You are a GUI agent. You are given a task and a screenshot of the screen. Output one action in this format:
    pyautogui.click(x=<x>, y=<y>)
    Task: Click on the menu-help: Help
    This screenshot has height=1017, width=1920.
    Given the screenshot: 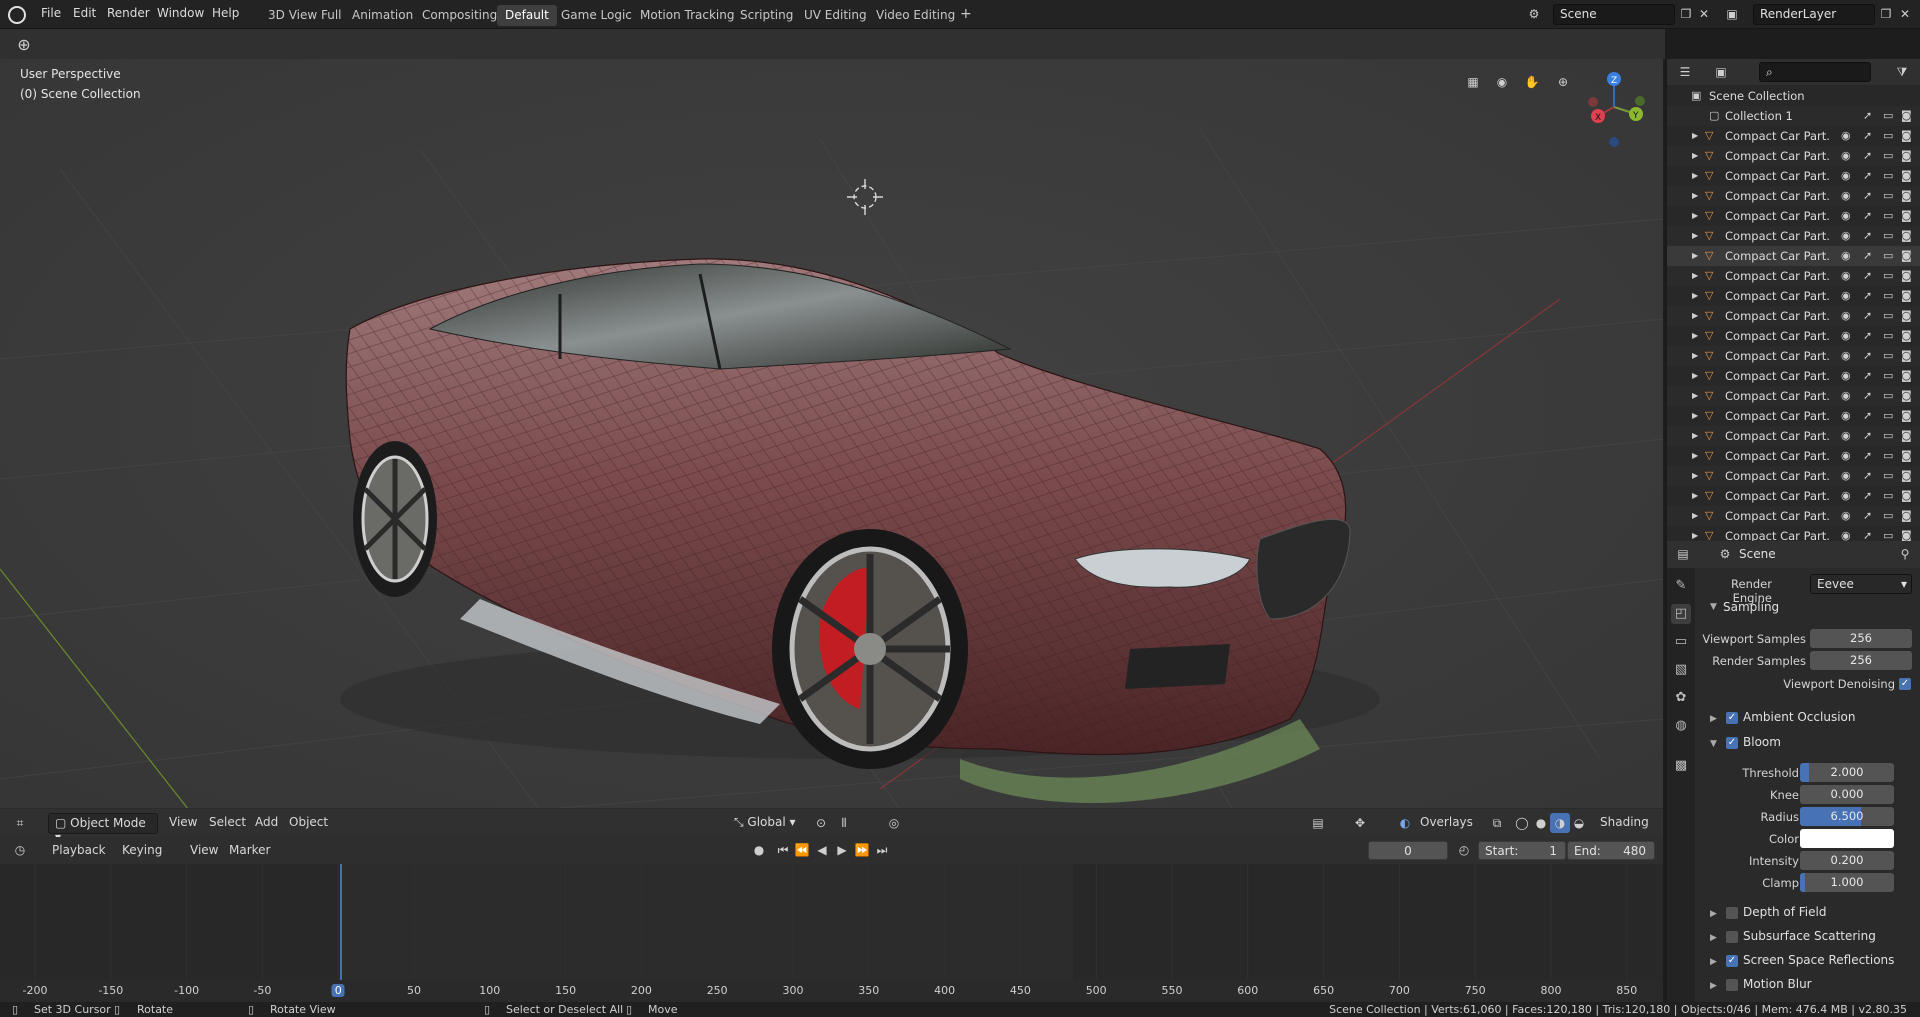 What is the action you would take?
    pyautogui.click(x=225, y=13)
    